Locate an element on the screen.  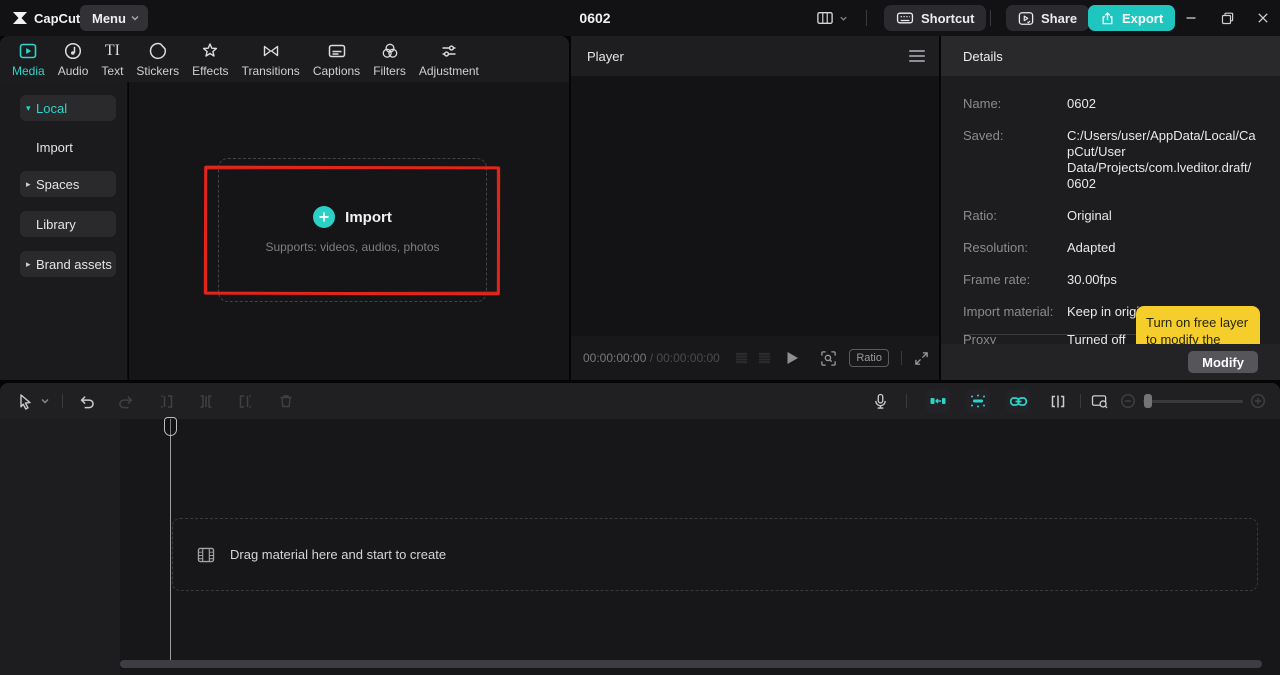
split-right-icon is located at coordinates (245, 401).